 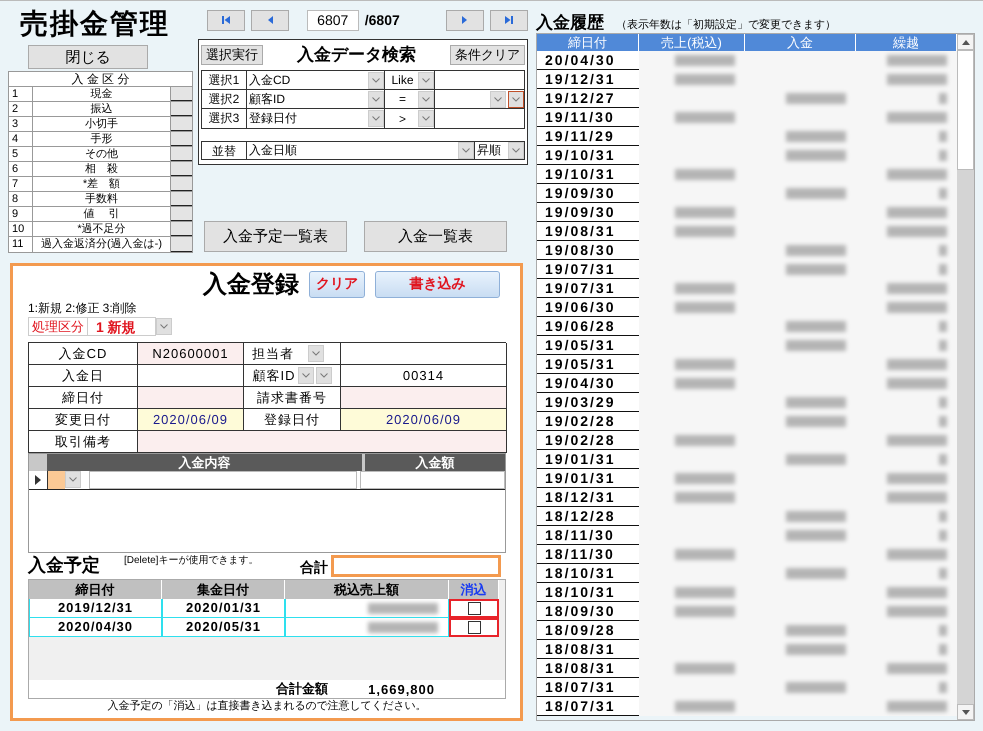 I want to click on total-label: 合計, so click(x=314, y=568).